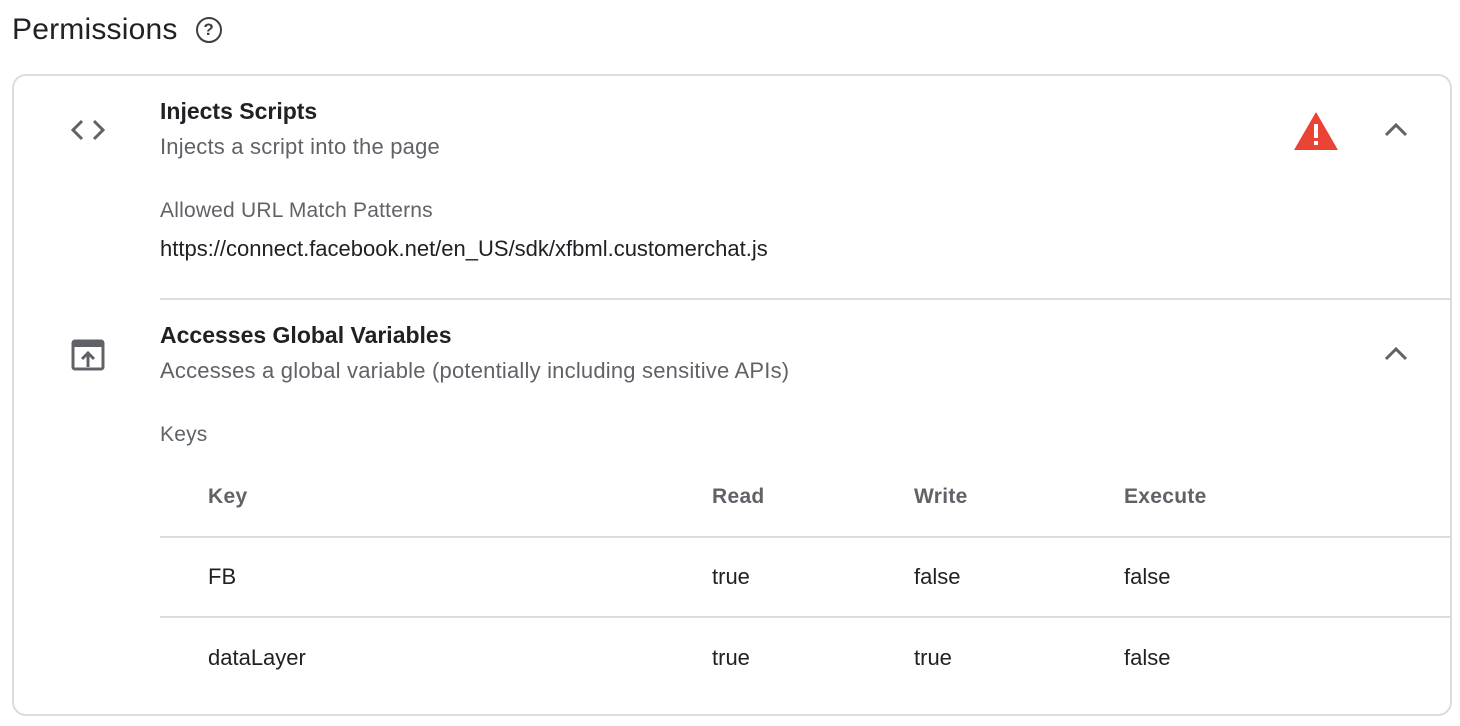  Describe the element at coordinates (933, 657) in the screenshot. I see `write-cell: true` at that location.